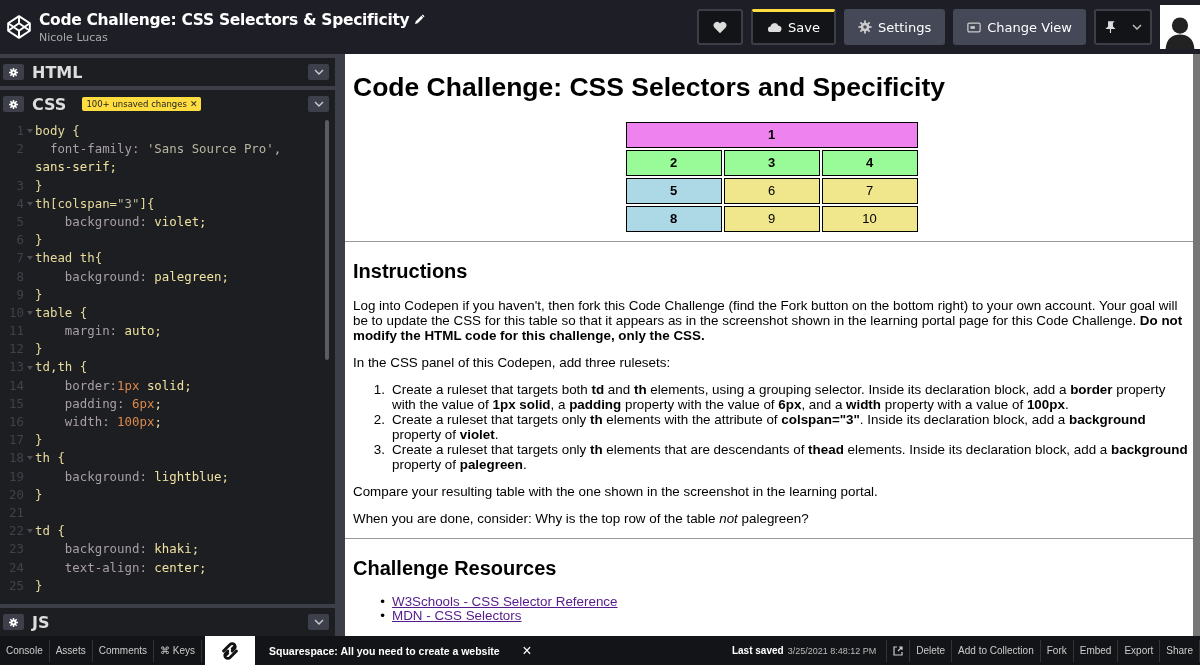  Describe the element at coordinates (1137, 27) in the screenshot. I see `caret-icon` at that location.